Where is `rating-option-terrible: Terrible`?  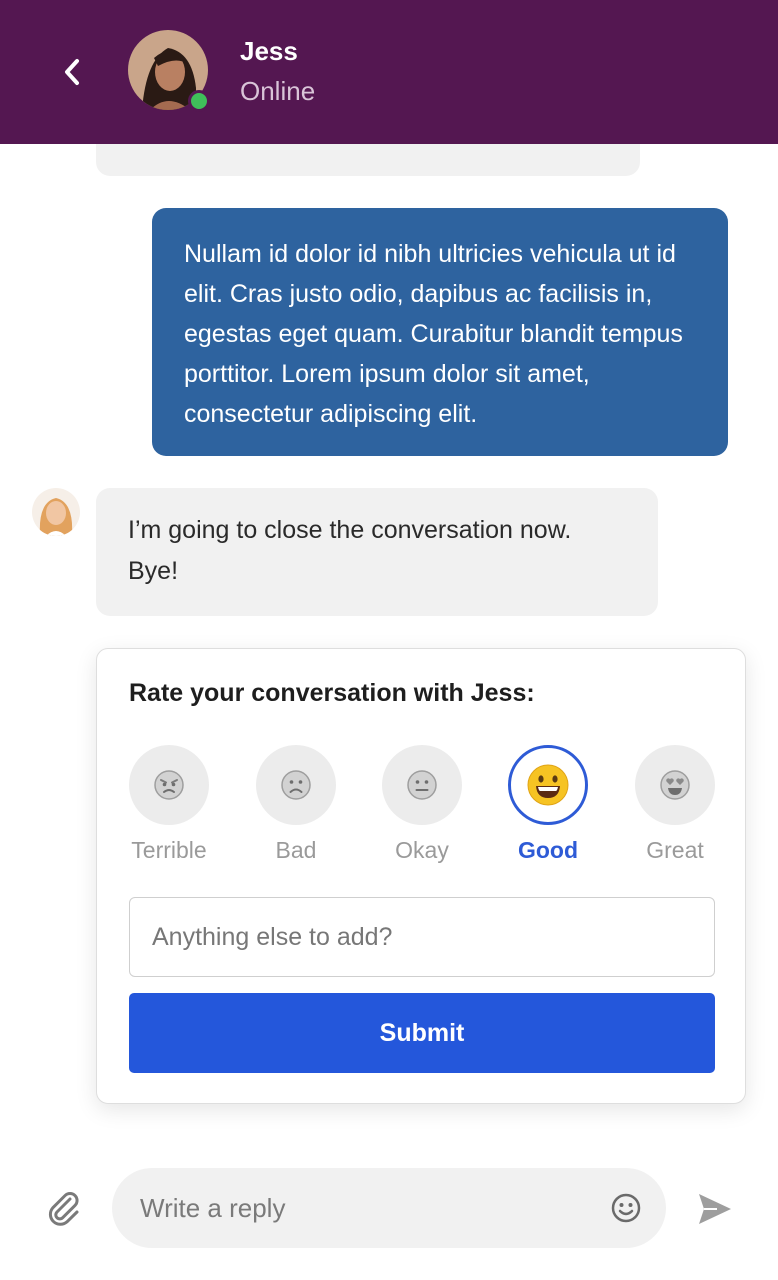 rating-option-terrible: Terrible is located at coordinates (169, 804).